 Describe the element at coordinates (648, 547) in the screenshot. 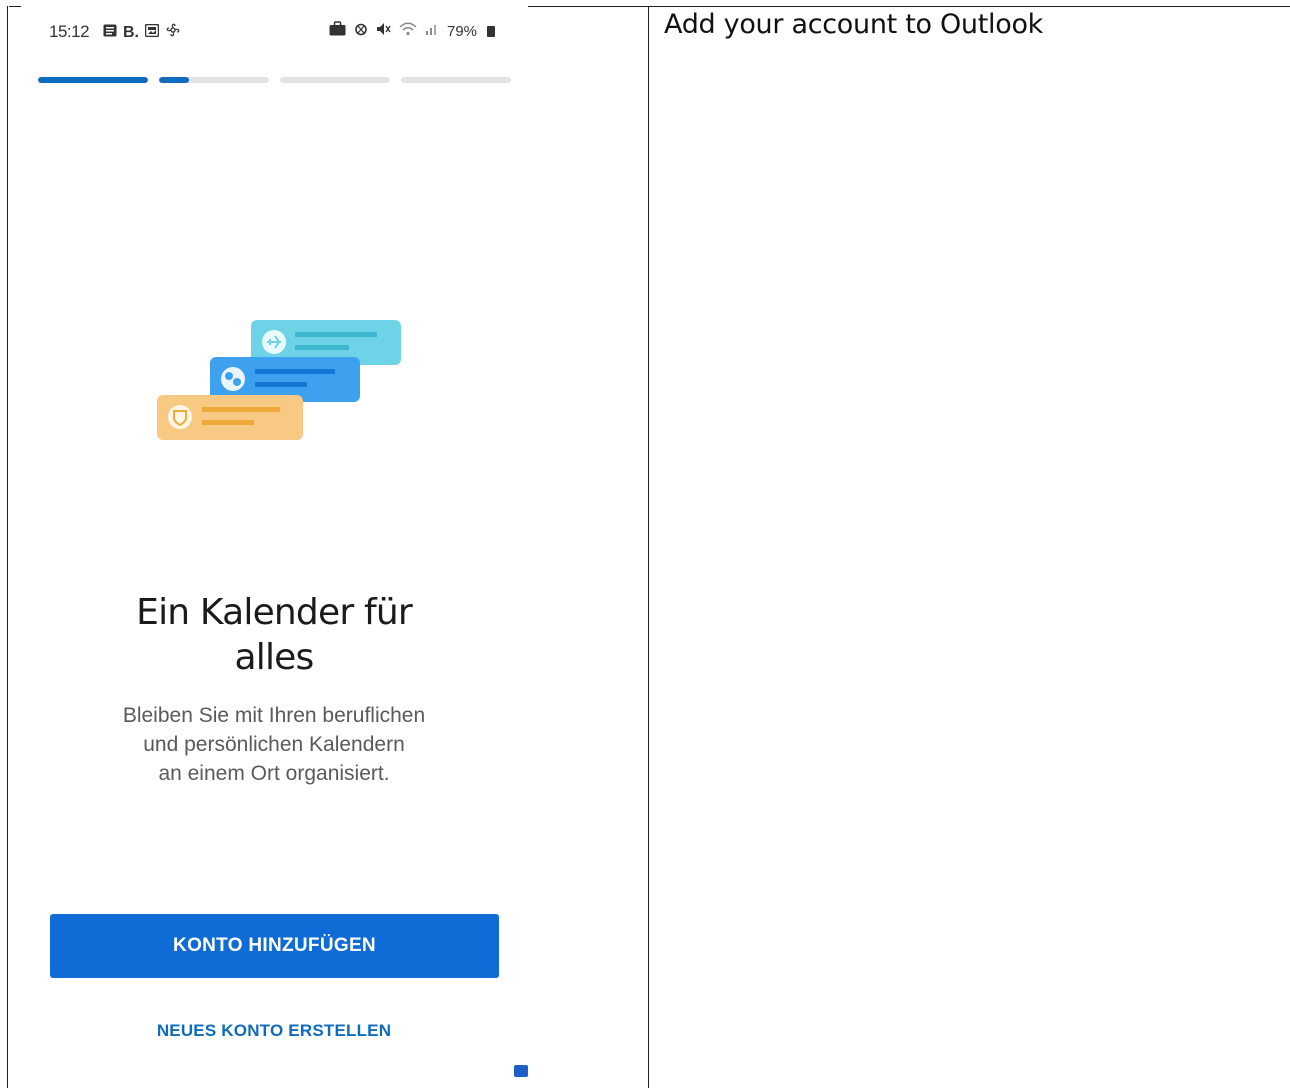

I see `table-border-middle` at that location.